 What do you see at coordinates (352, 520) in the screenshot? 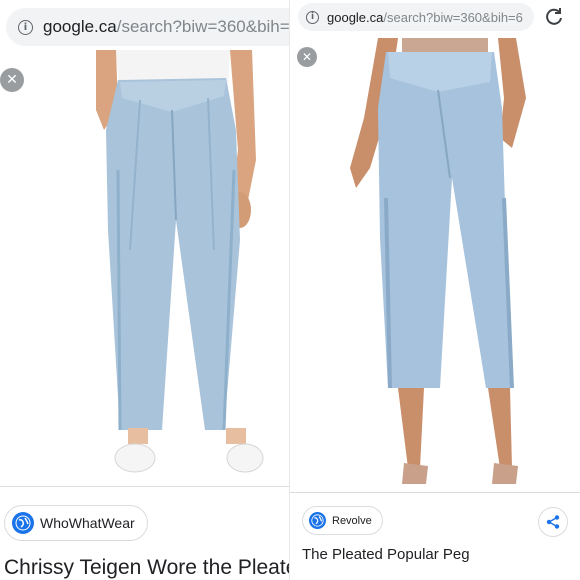
I see `source-label: Revolve` at bounding box center [352, 520].